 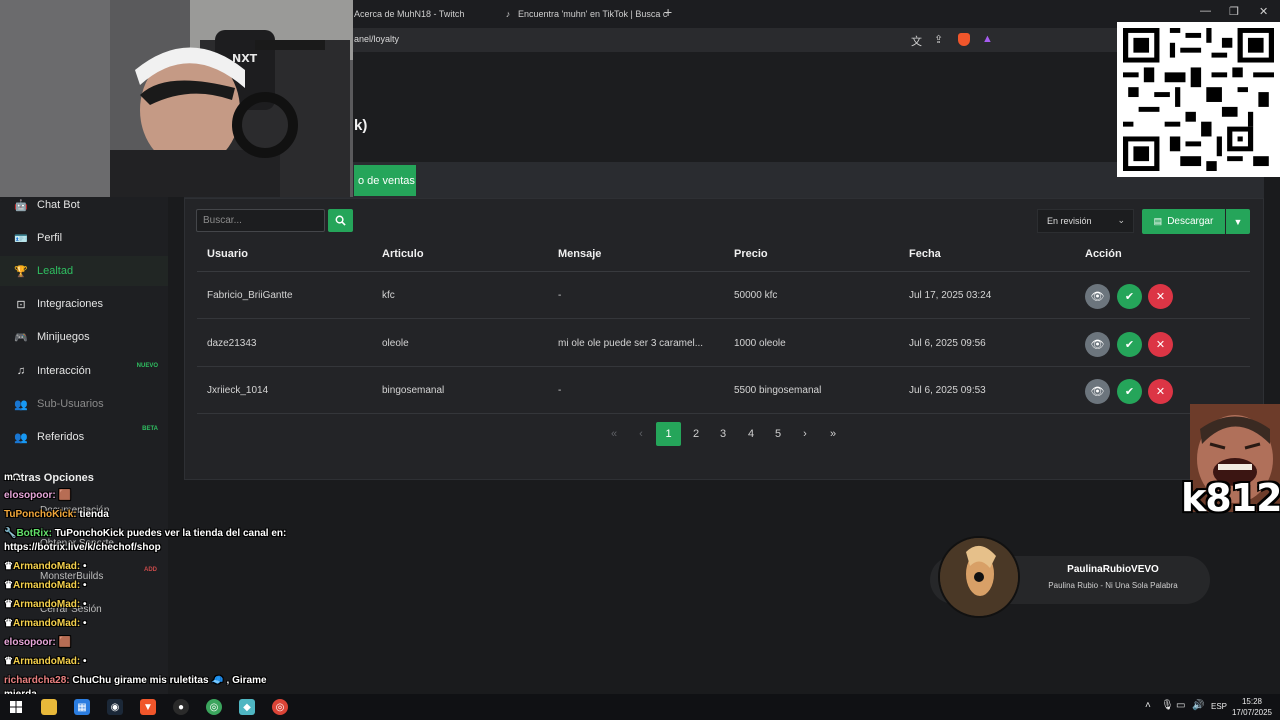 What do you see at coordinates (55, 271) in the screenshot?
I see `sidebar-item-label: Lealtad` at bounding box center [55, 271].